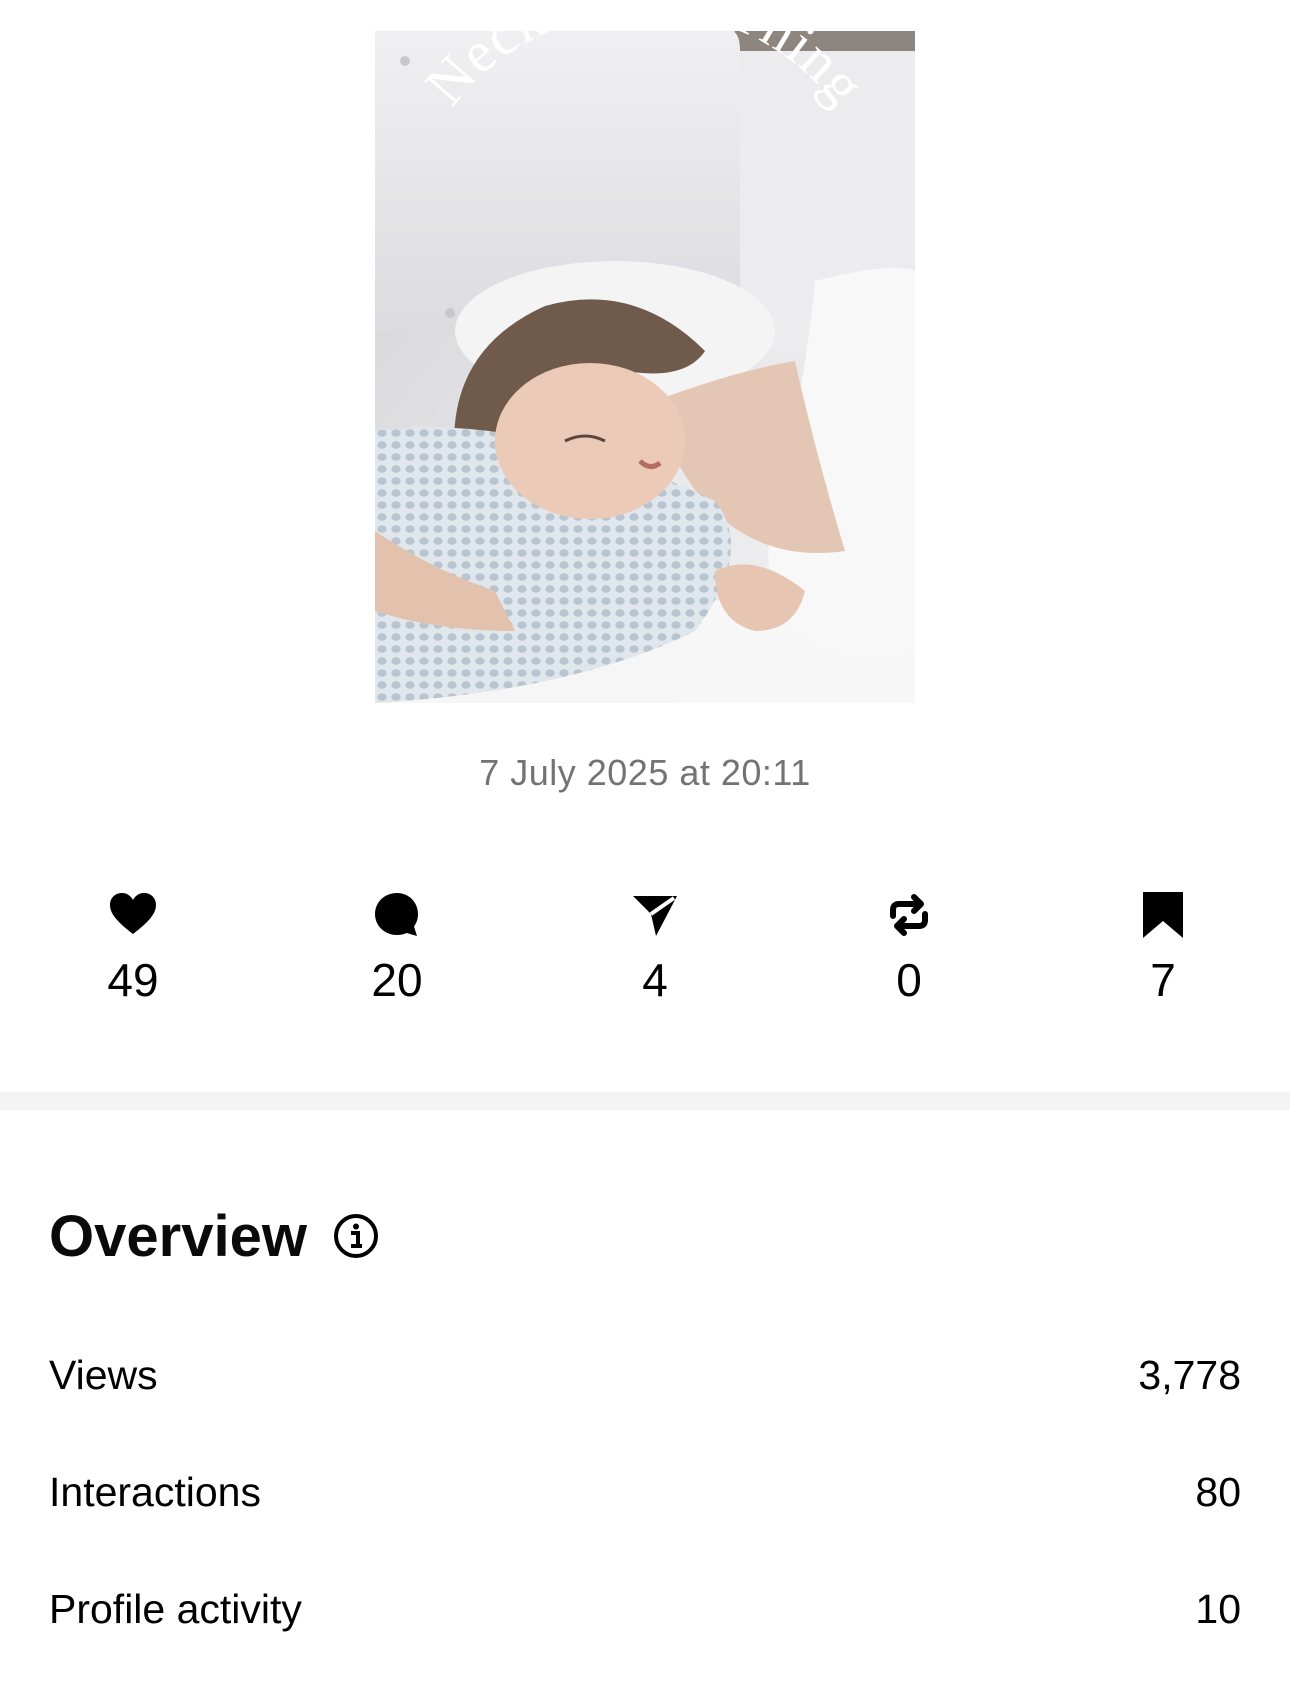  Describe the element at coordinates (909, 948) in the screenshot. I see `reposts-metric: 0` at that location.